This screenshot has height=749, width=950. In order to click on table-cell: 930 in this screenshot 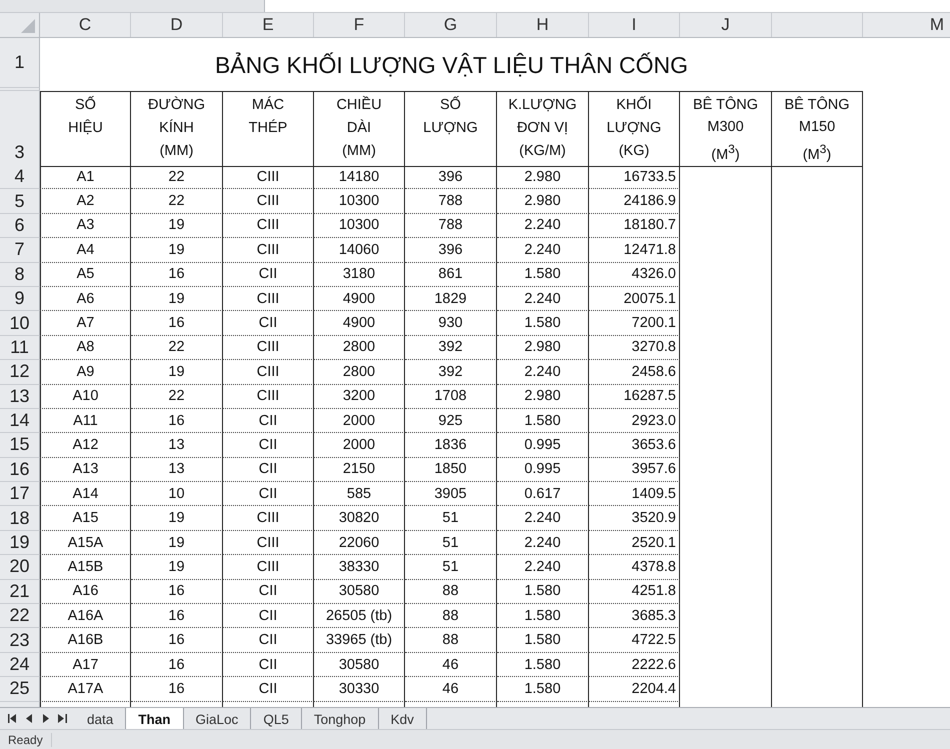, I will do `click(451, 323)`.